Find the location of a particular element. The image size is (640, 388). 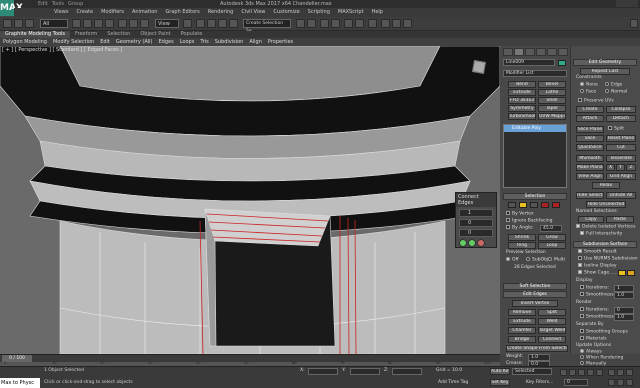

ribbon-icon is located at coordinates (335, 23).